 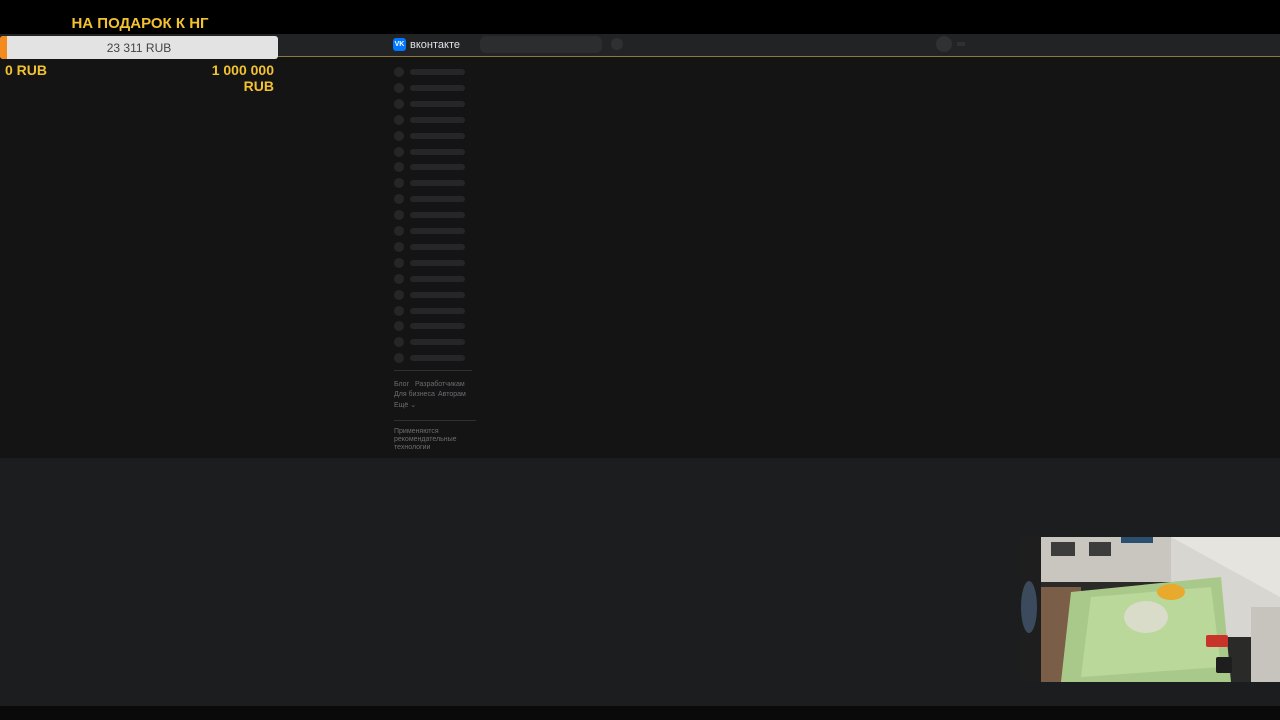 What do you see at coordinates (140, 23) in the screenshot?
I see `donation-goal-title: НА ПОДАРОК К НГ` at bounding box center [140, 23].